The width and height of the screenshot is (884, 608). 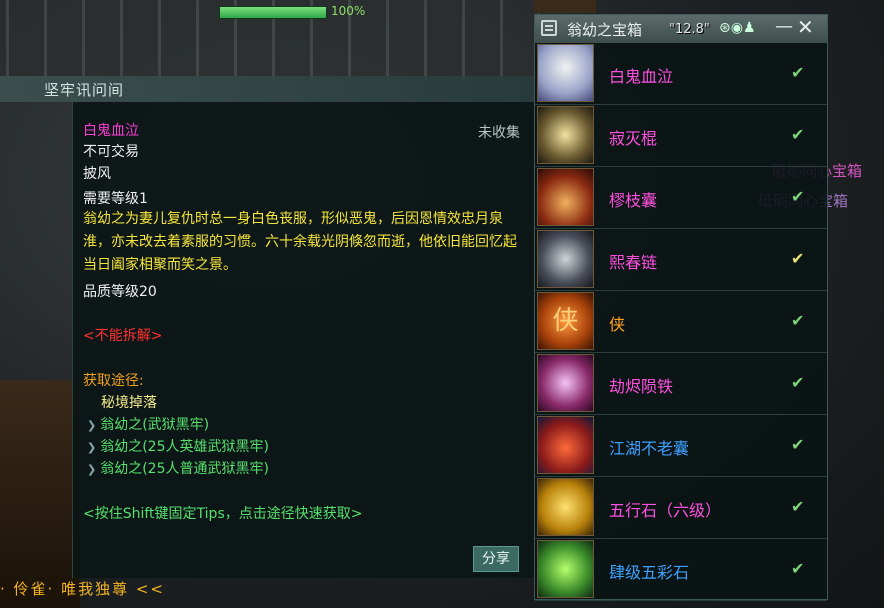 I want to click on fps-readout: "12.8", so click(x=689, y=29).